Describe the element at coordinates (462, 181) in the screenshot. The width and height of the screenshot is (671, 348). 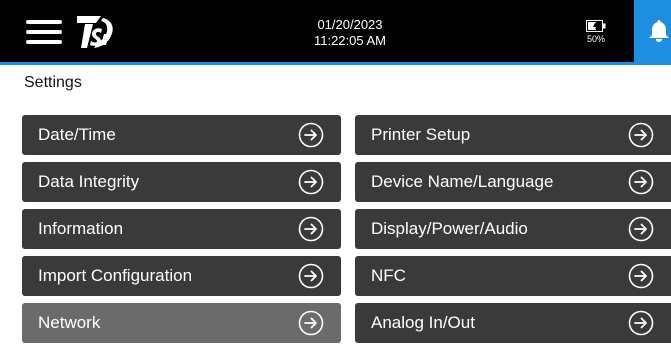
I see `menu-item-label: Device Name/Language` at that location.